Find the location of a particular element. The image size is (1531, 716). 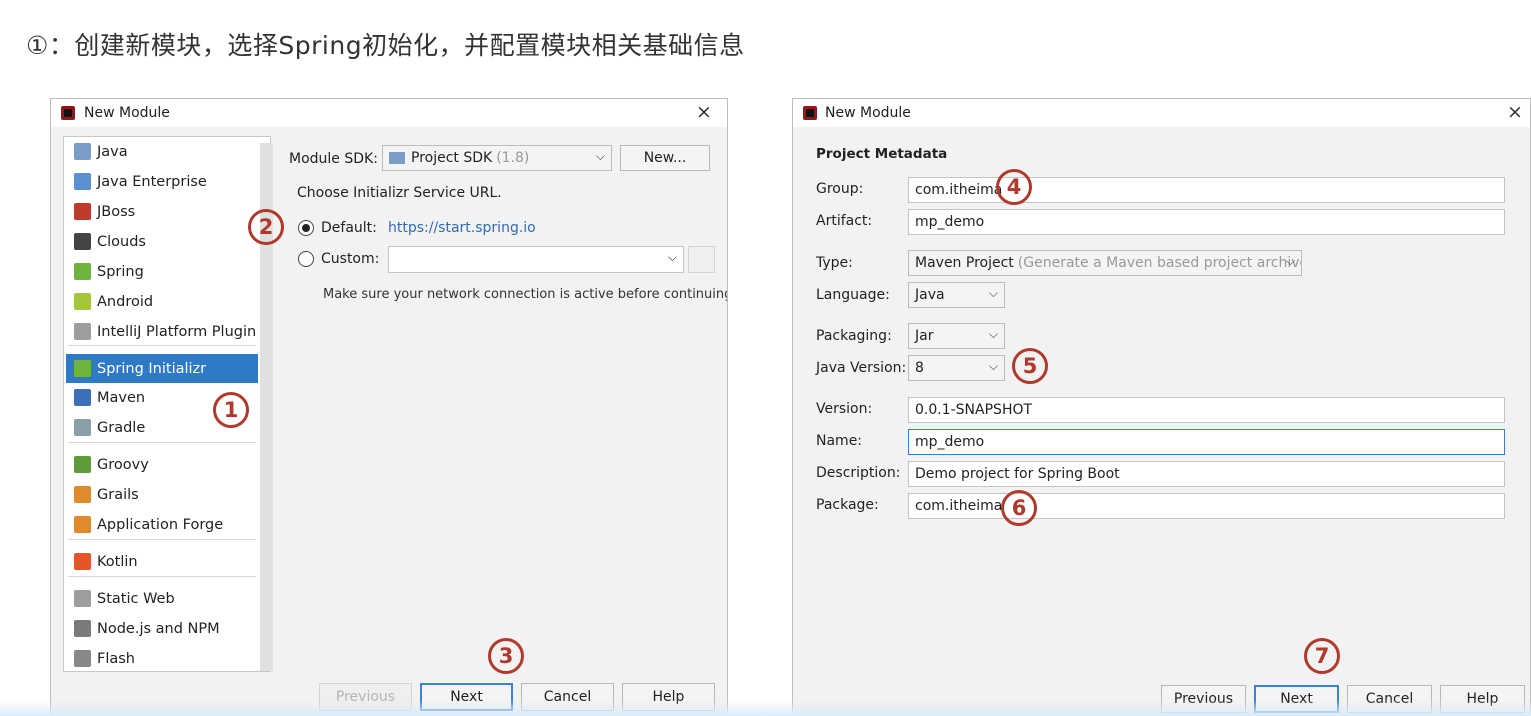

module-item-intellij-platform-plugin: IntelliJ Platform Plugin is located at coordinates (162, 331).